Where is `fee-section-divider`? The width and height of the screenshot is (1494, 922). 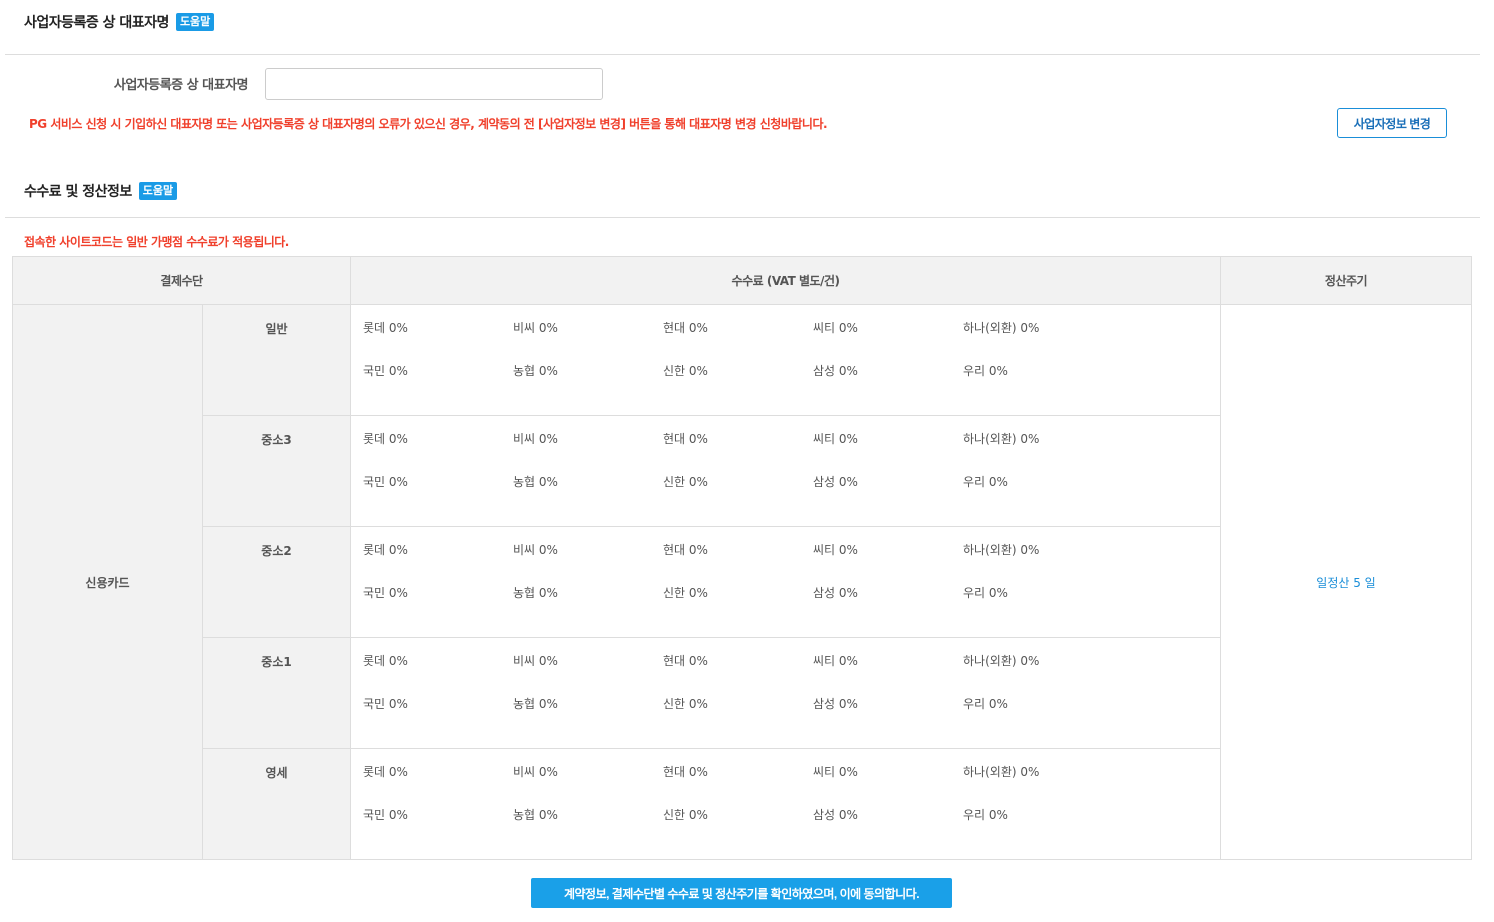 fee-section-divider is located at coordinates (742, 217).